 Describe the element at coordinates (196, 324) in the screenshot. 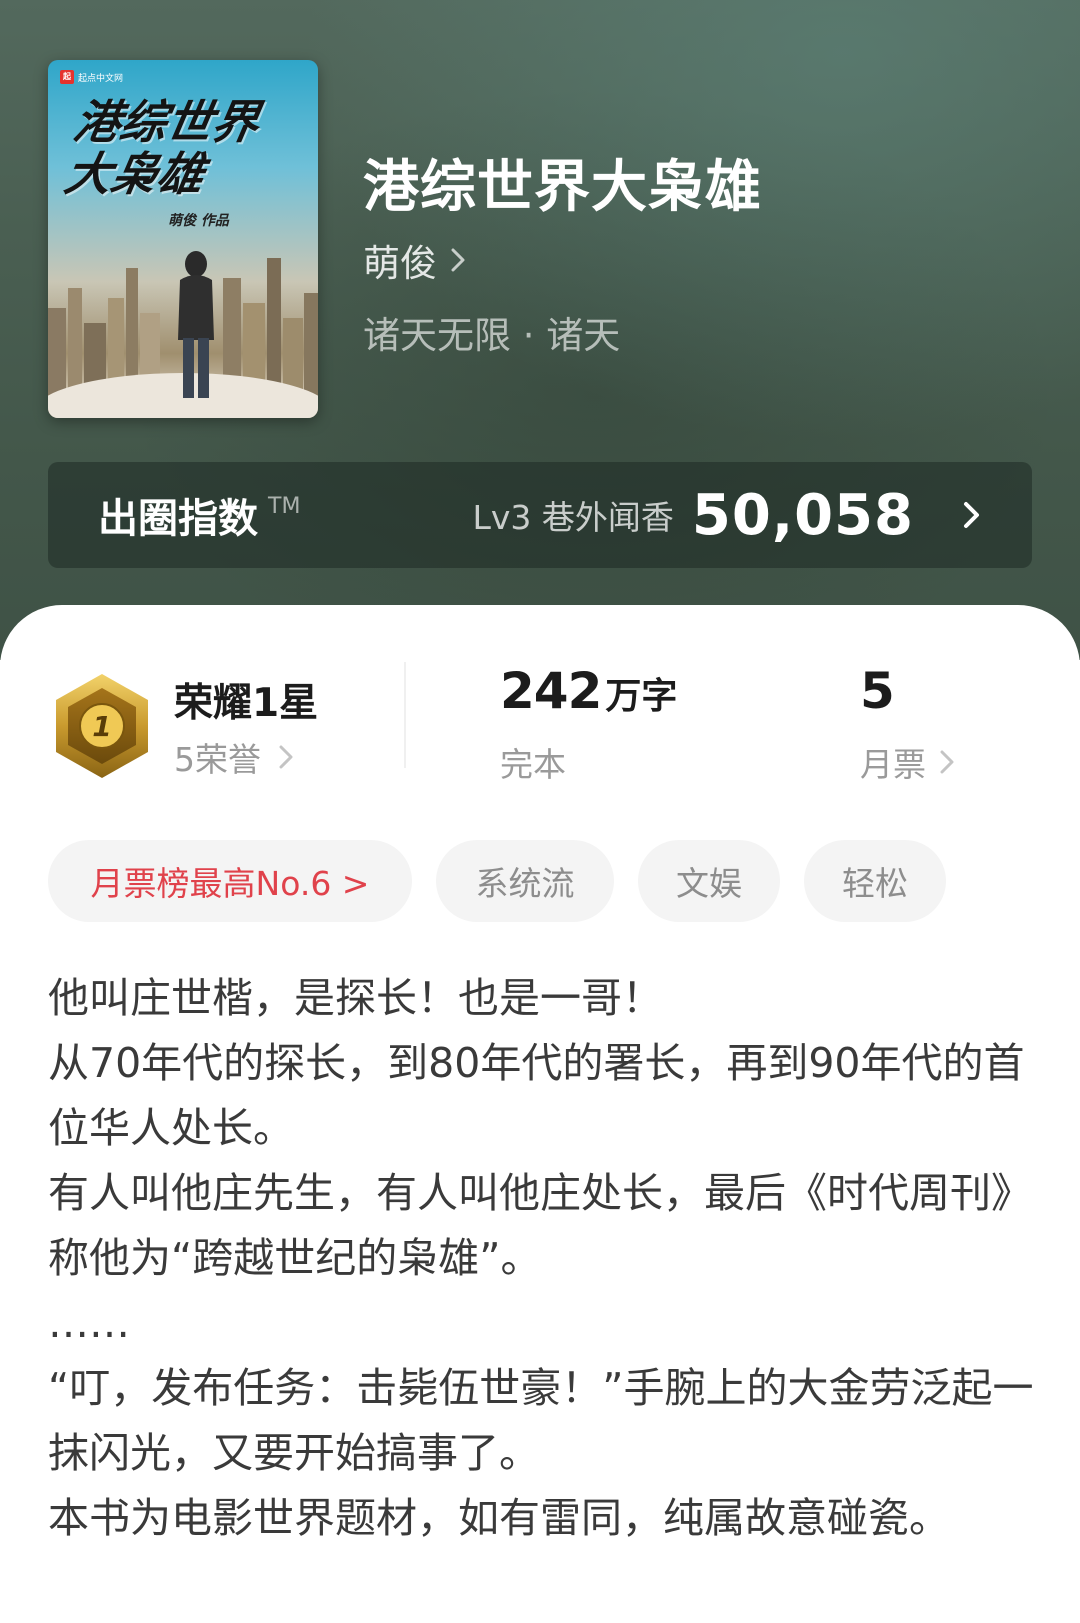

I see `cover-figure-image` at that location.